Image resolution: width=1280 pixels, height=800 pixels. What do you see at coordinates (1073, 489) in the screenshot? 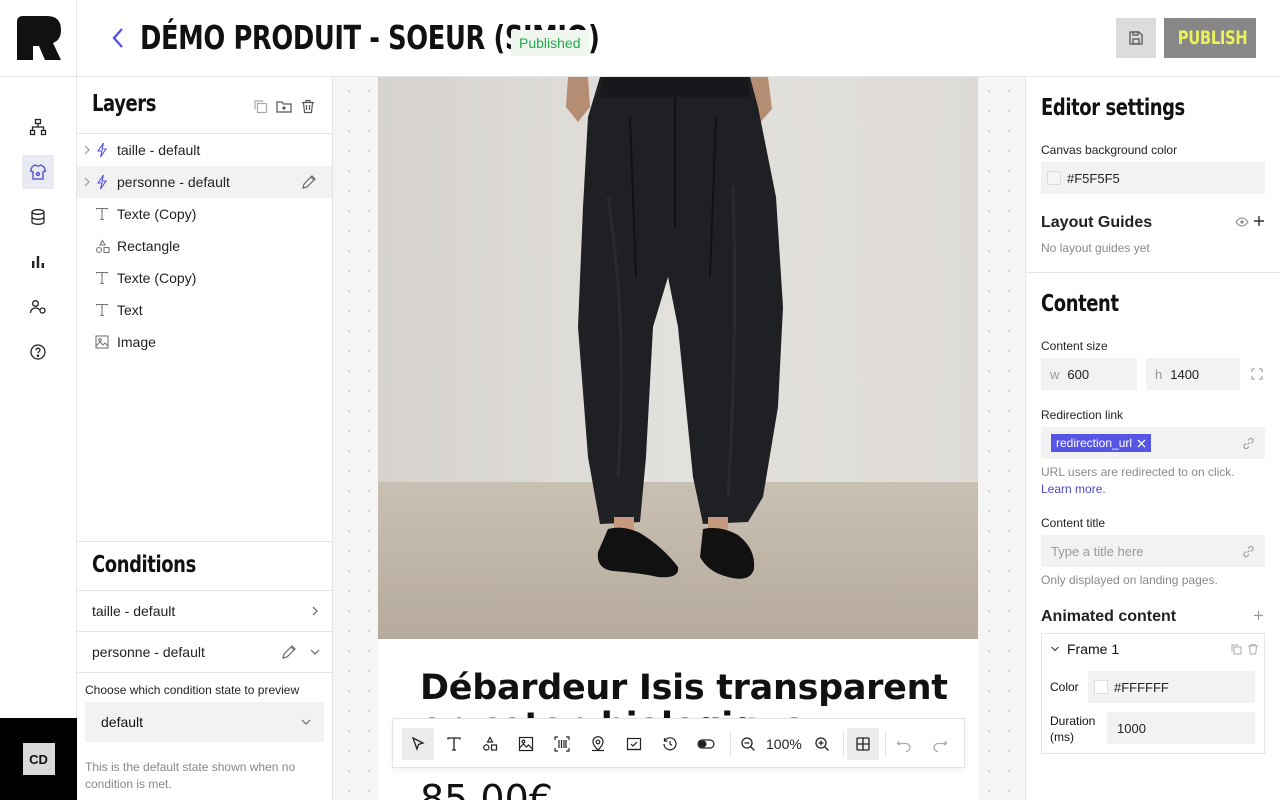
I see `learn-more-link: Learn more.` at bounding box center [1073, 489].